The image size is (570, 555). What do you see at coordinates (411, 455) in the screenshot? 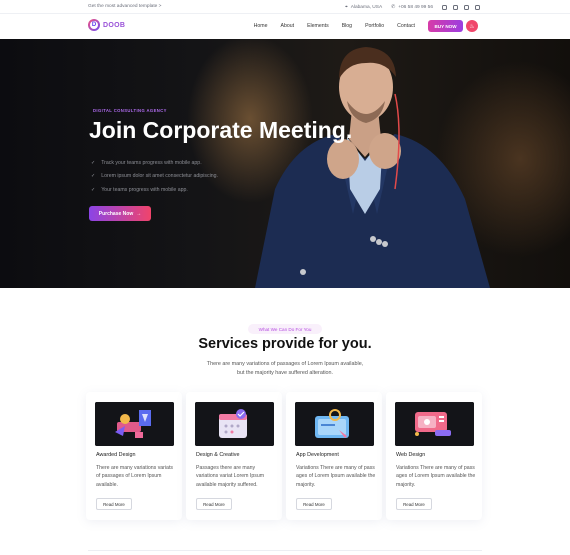
I see `card-title: Web Design` at bounding box center [411, 455].